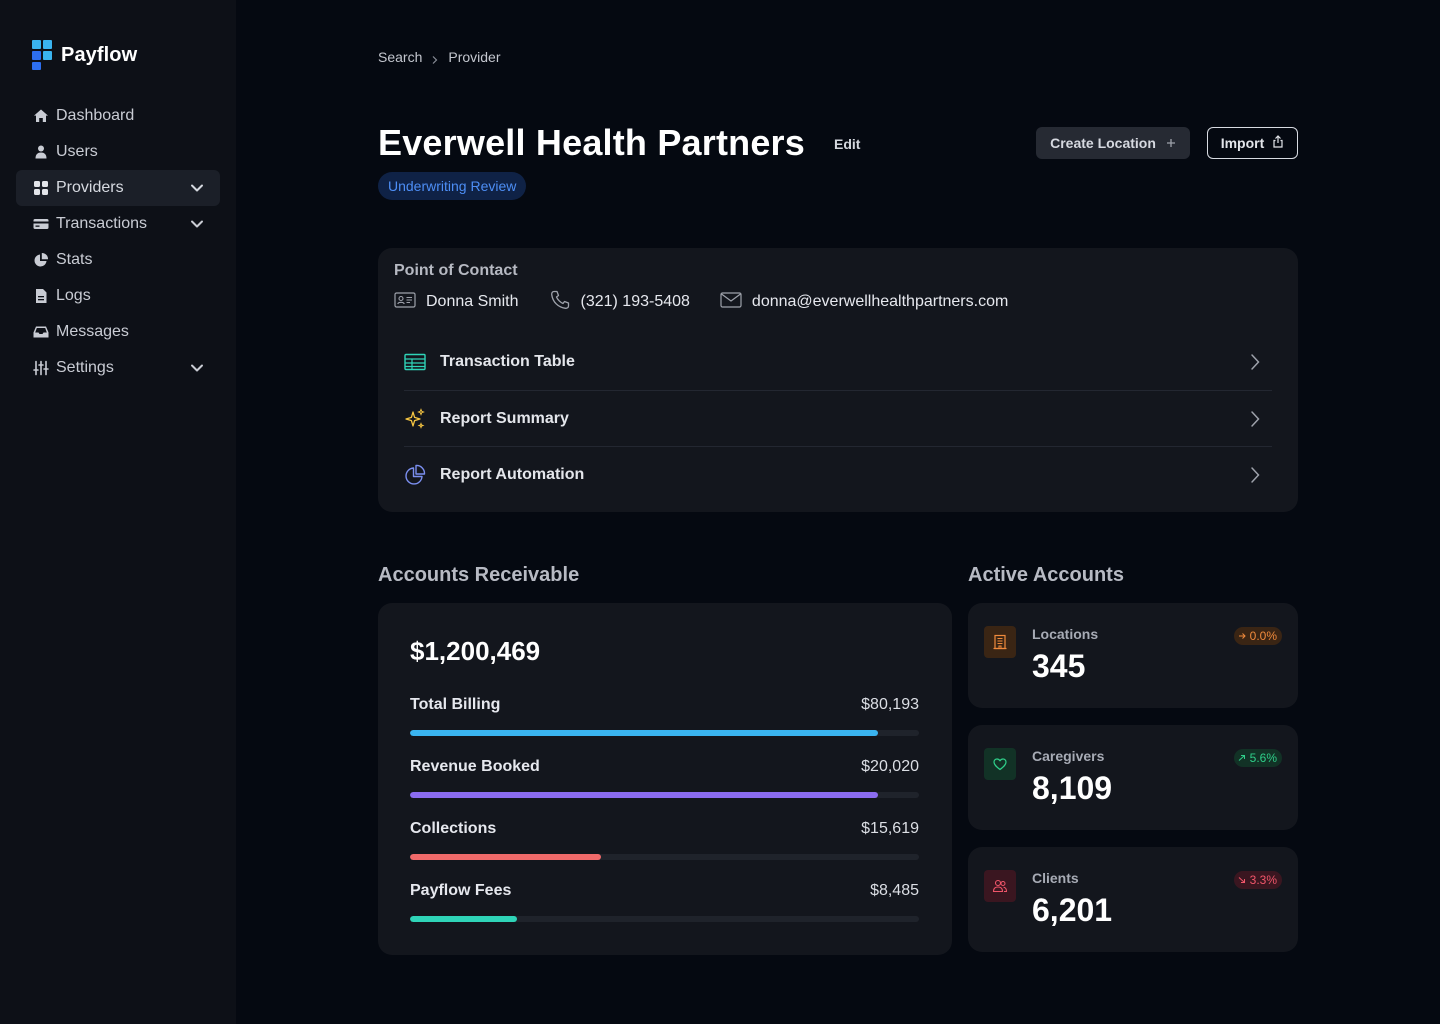 Image resolution: width=1440 pixels, height=1024 pixels. Describe the element at coordinates (415, 418) in the screenshot. I see `sparkles-icon` at that location.